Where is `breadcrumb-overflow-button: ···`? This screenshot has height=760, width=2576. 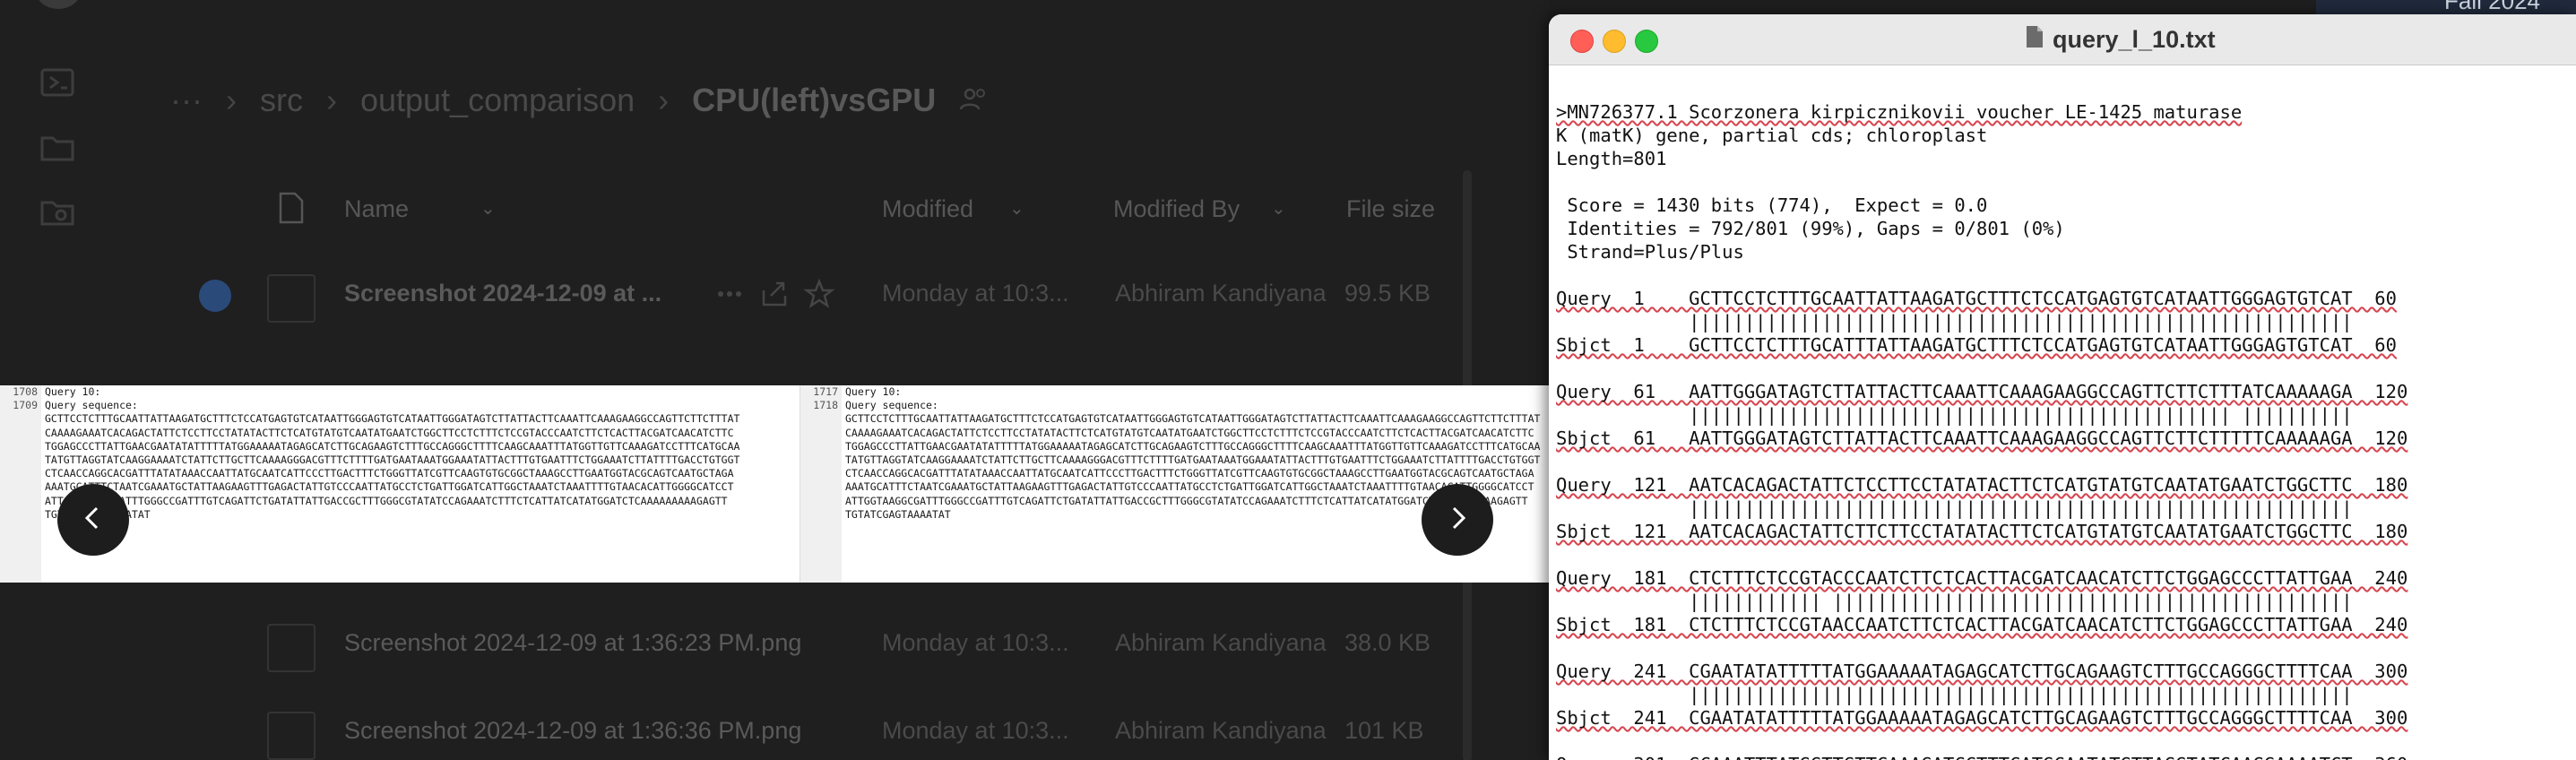
breadcrumb-overflow-button: ··· is located at coordinates (186, 100).